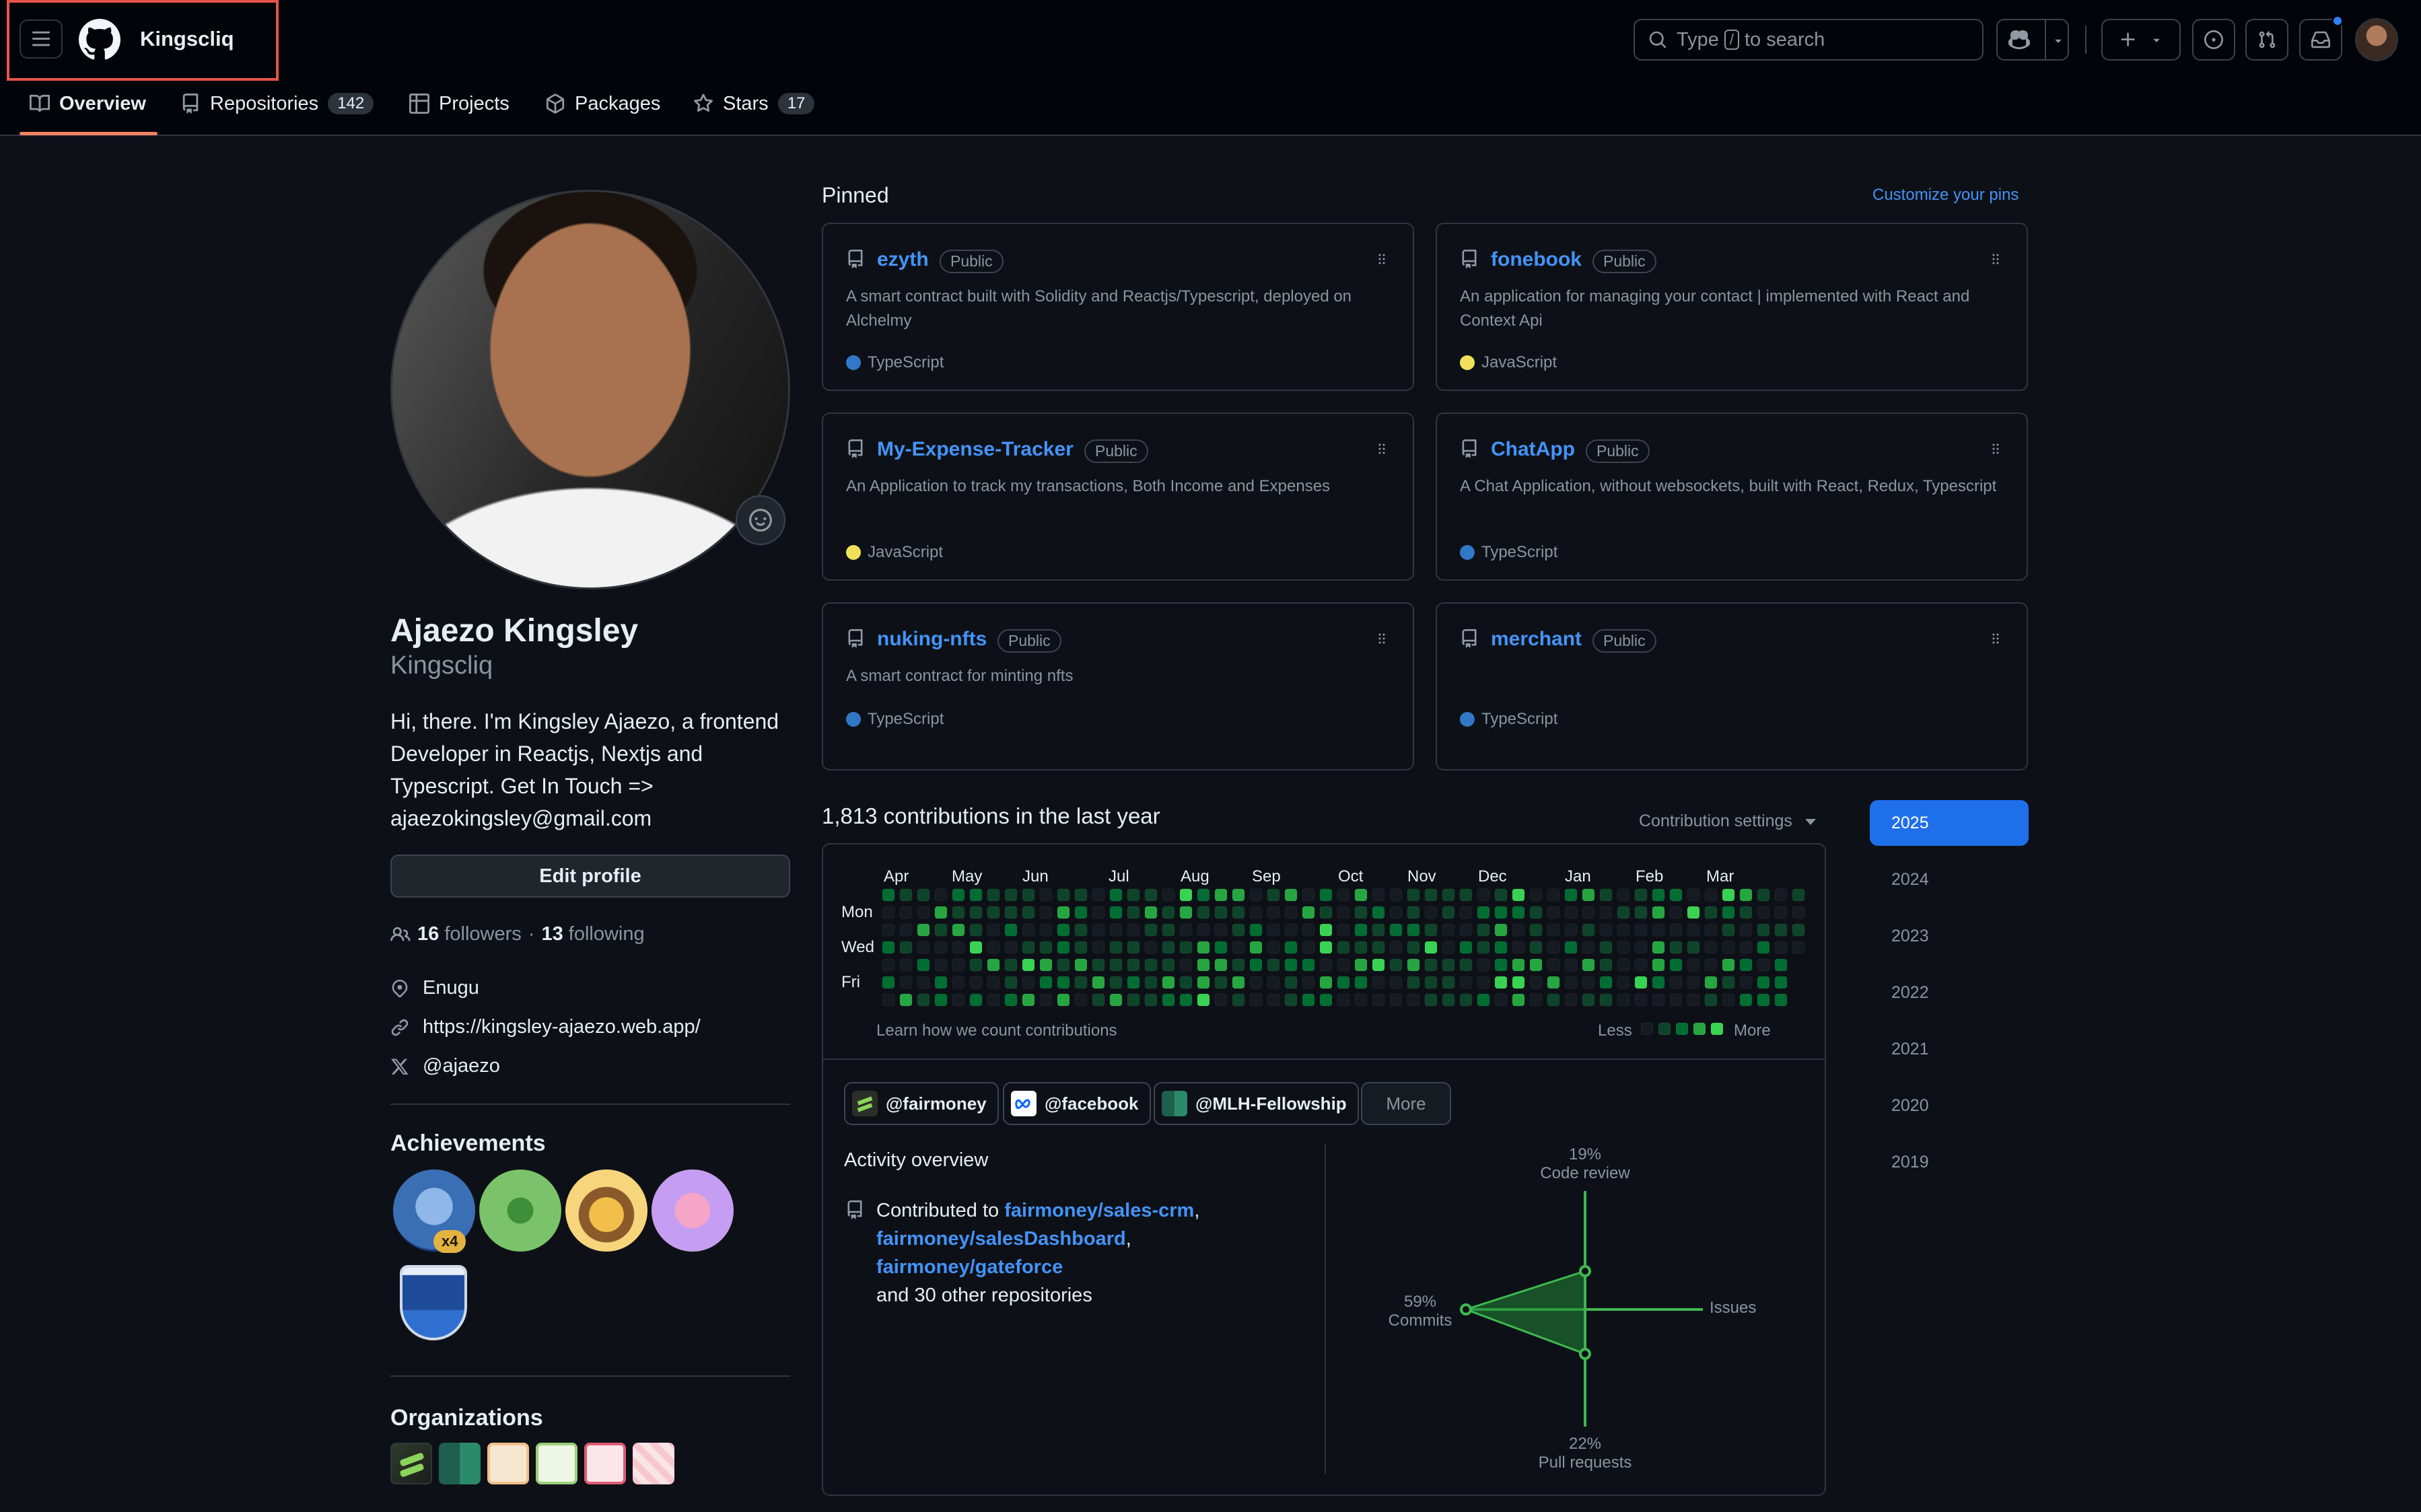 The width and height of the screenshot is (2421, 1512). Describe the element at coordinates (903, 259) in the screenshot. I see `pinned-repo-name: ezyth` at that location.